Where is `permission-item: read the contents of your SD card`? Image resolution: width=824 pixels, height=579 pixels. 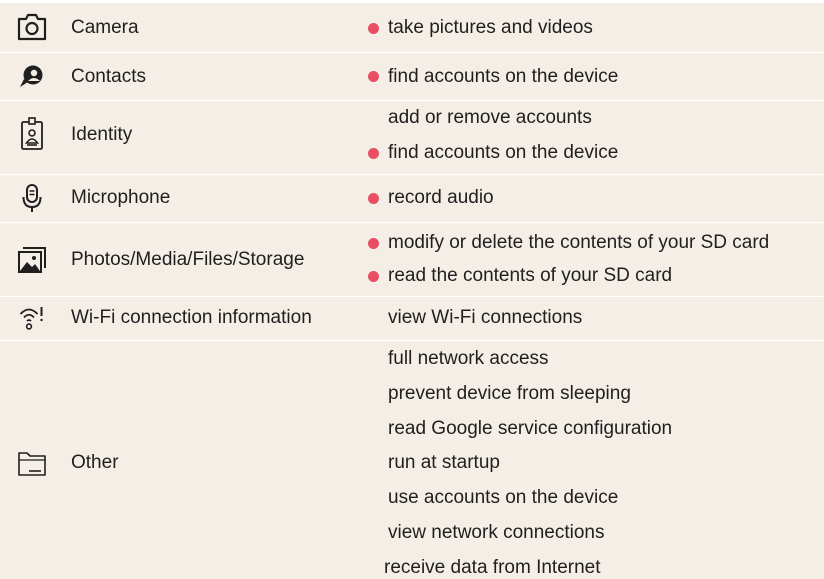 permission-item: read the contents of your SD card is located at coordinates (530, 275).